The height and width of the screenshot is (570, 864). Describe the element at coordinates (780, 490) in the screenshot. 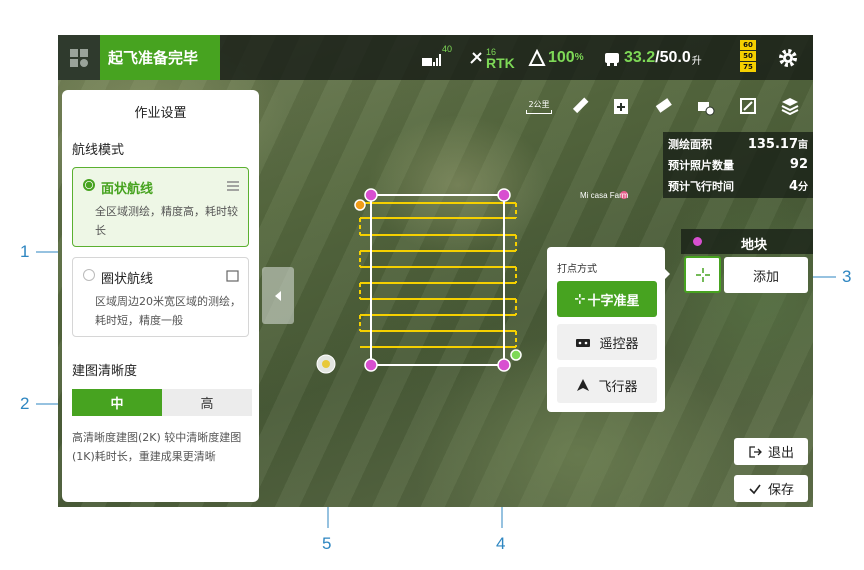

I see `save-label: 保存` at that location.